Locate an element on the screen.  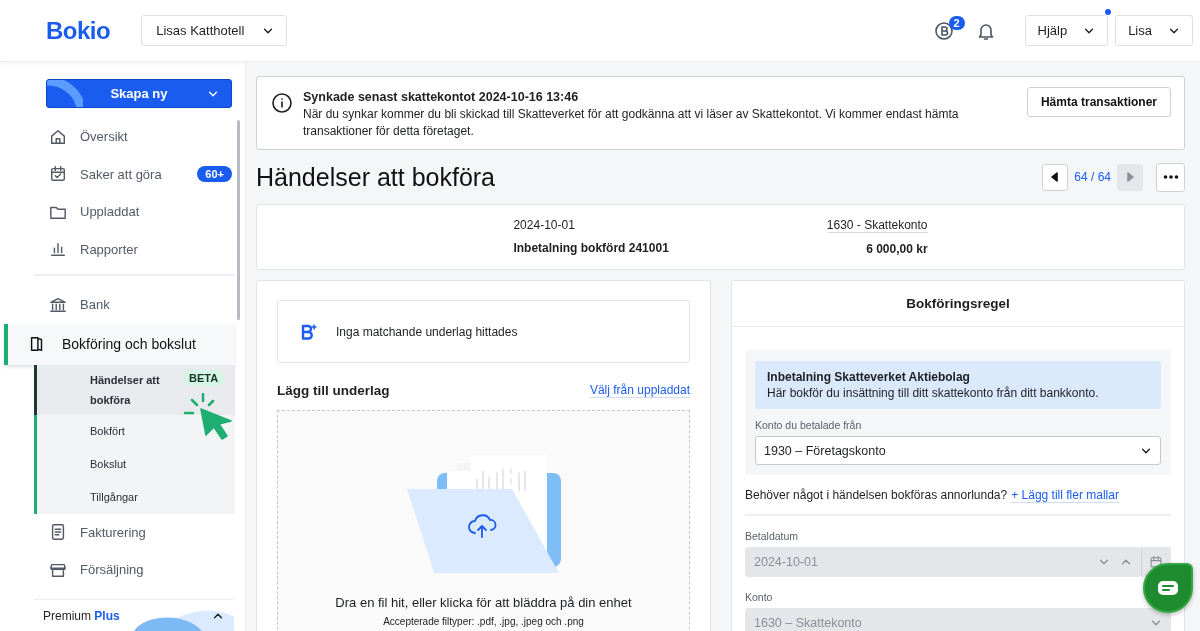
more-button is located at coordinates (1170, 177).